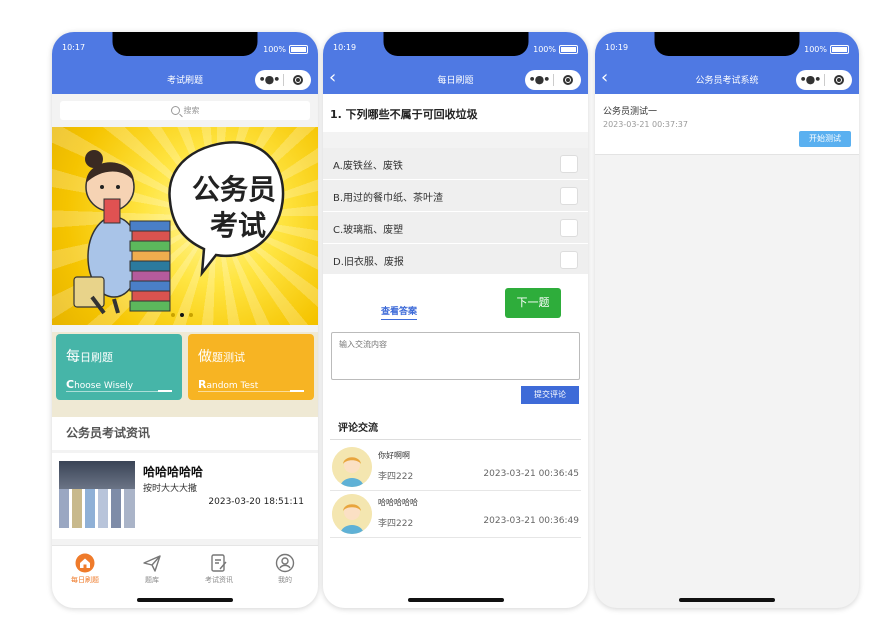  I want to click on comment-item: 你好啊啊 李四222 2023-03-21 00:36:45, so click(455, 467).